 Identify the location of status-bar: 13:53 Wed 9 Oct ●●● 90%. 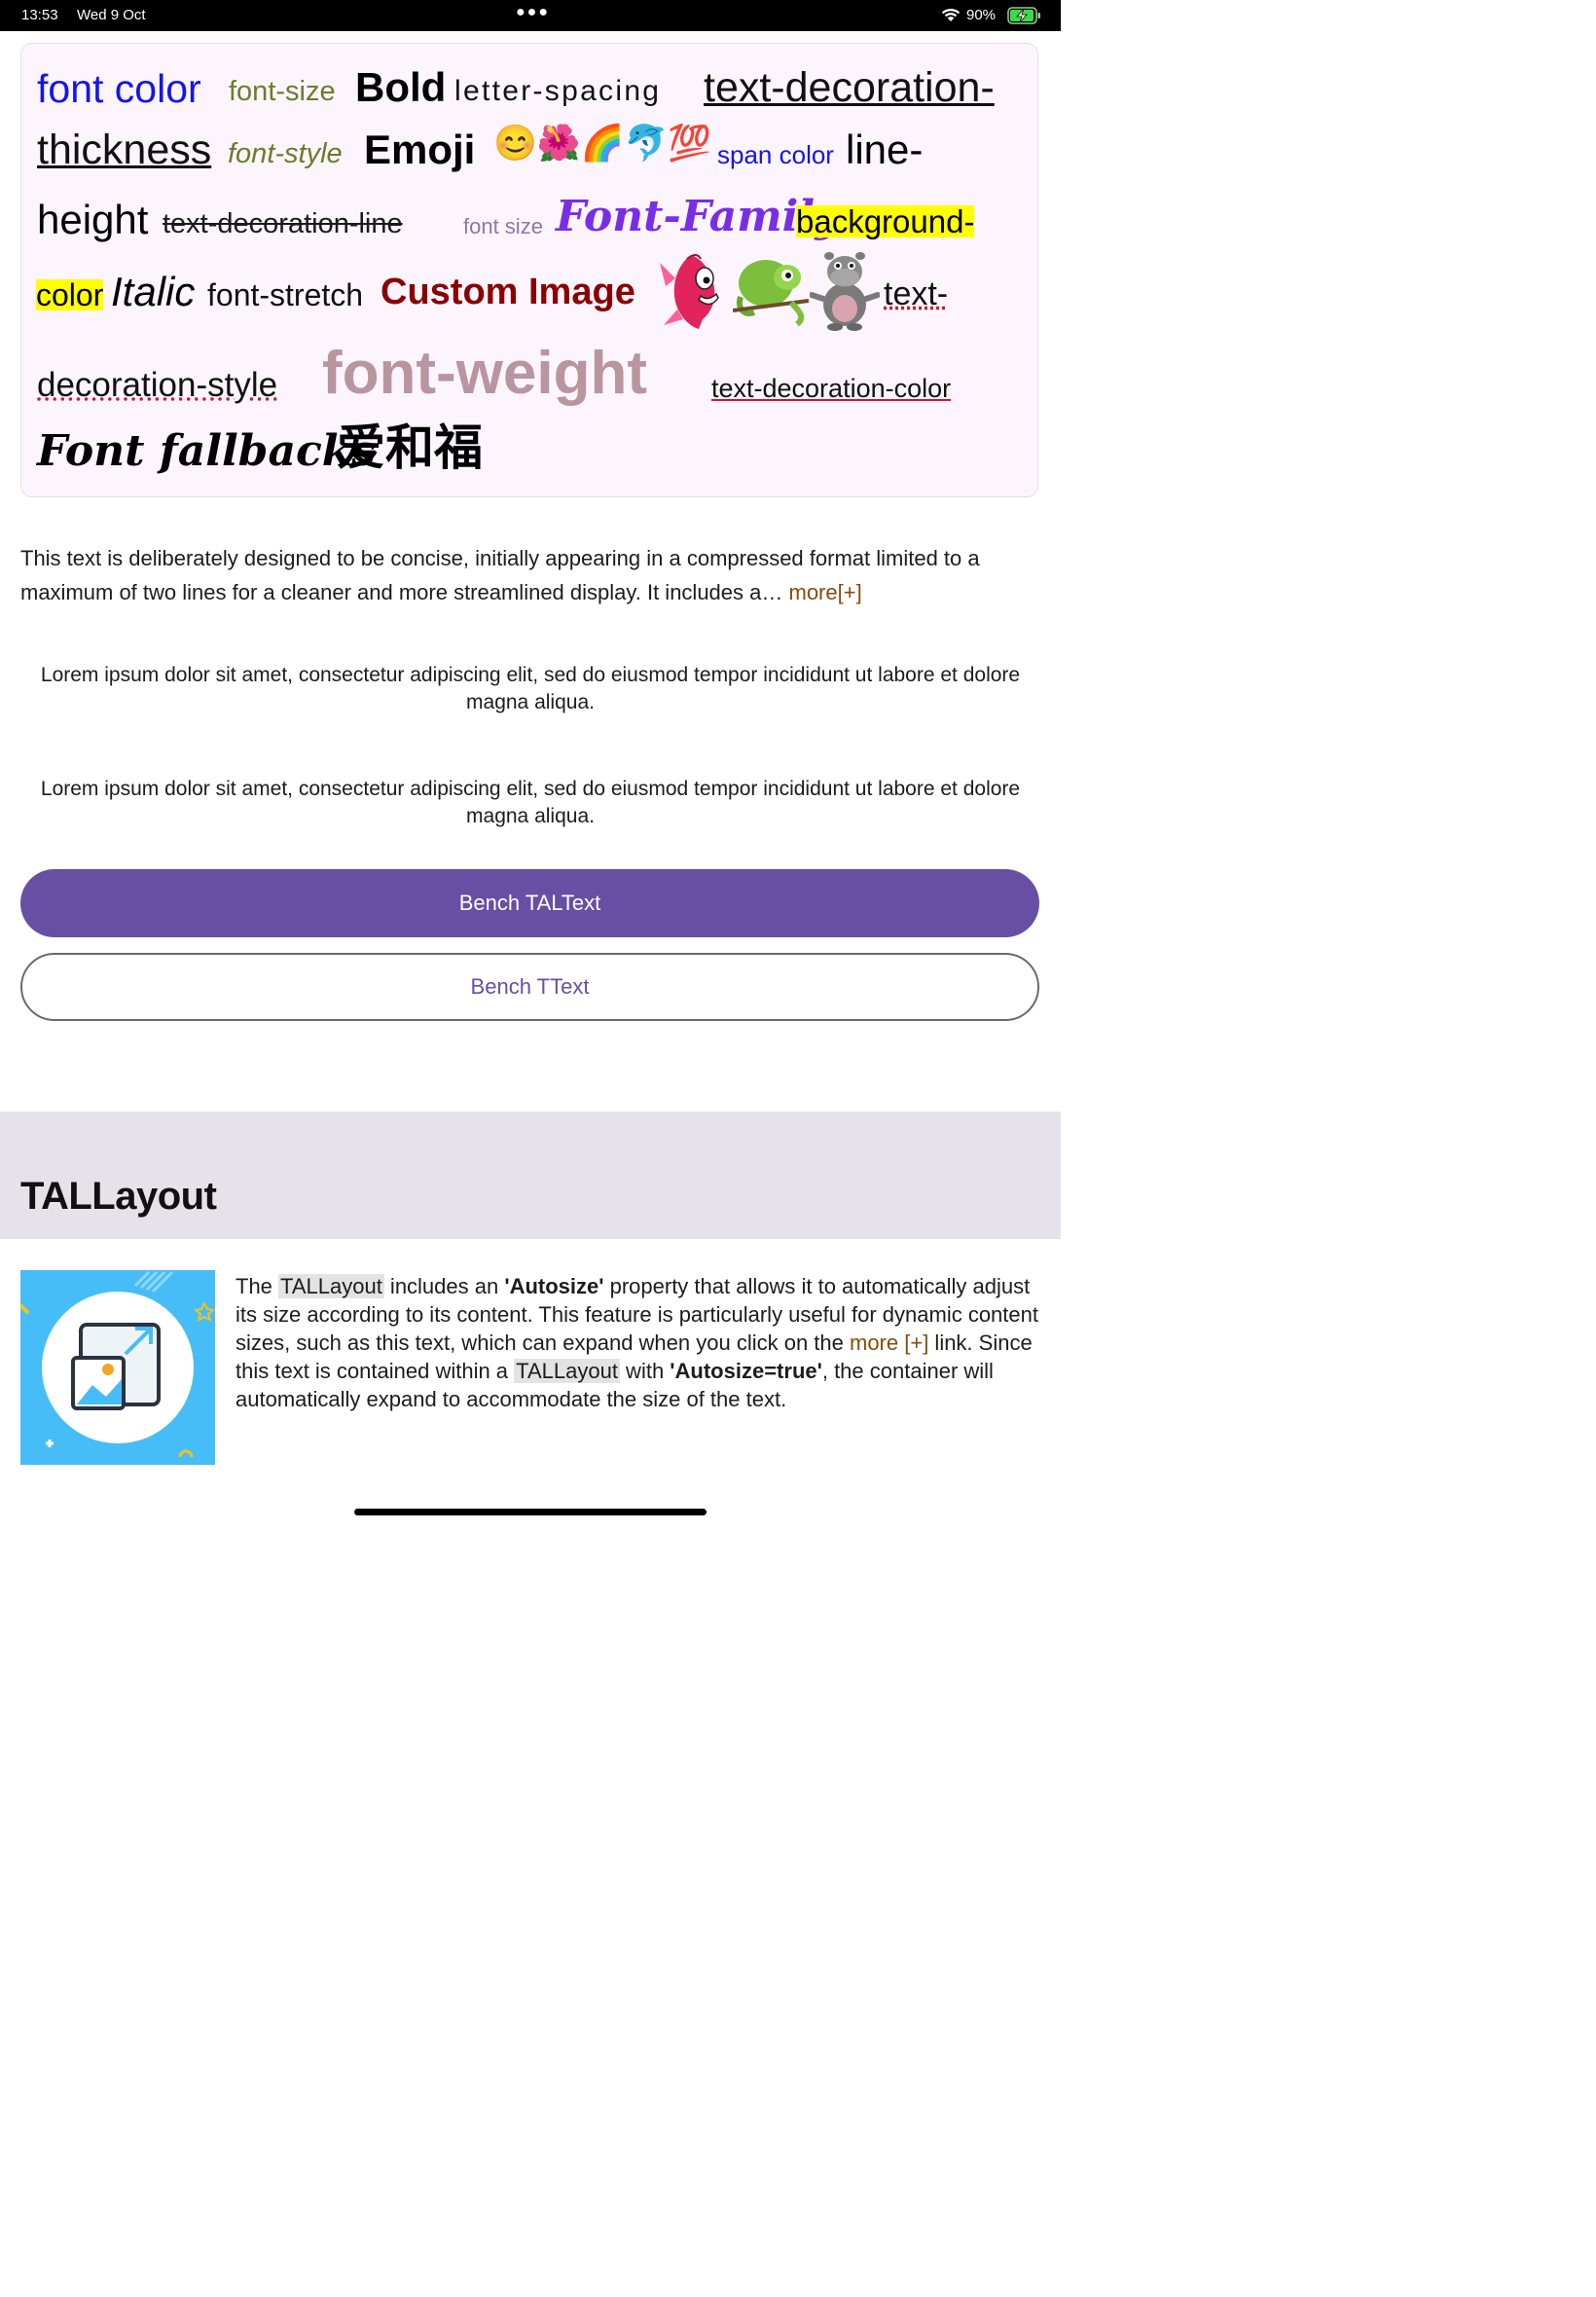
(530, 15).